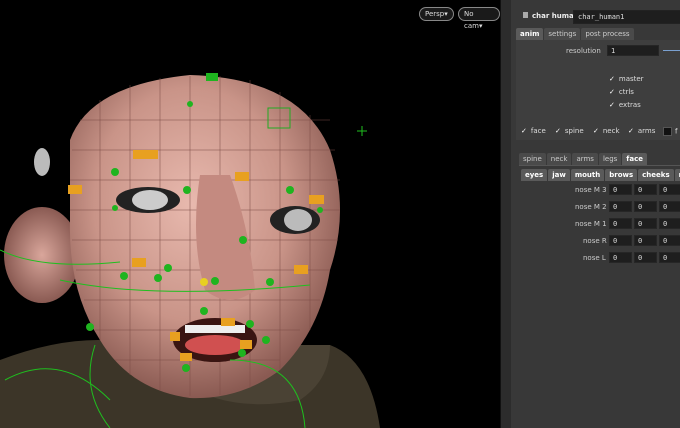 The height and width of the screenshot is (428, 680). What do you see at coordinates (479, 18) in the screenshot?
I see `camera-menu-button: No cam▾` at bounding box center [479, 18].